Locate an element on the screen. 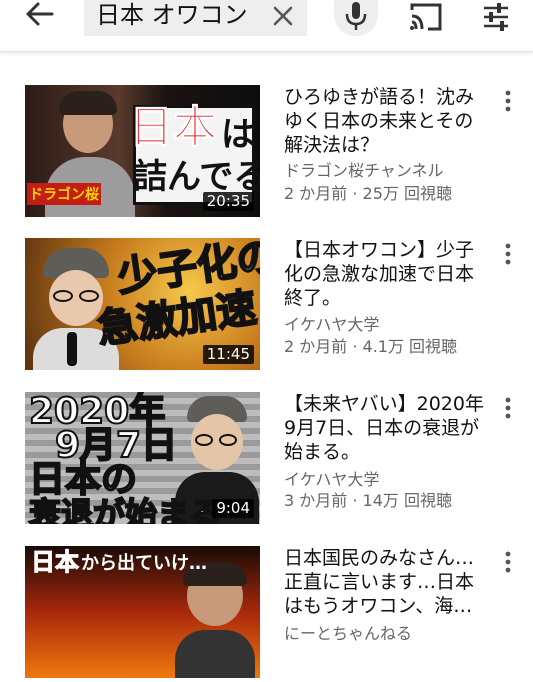 This screenshot has width=533, height=682. search-header: 日本 オワコン is located at coordinates (266, 26).